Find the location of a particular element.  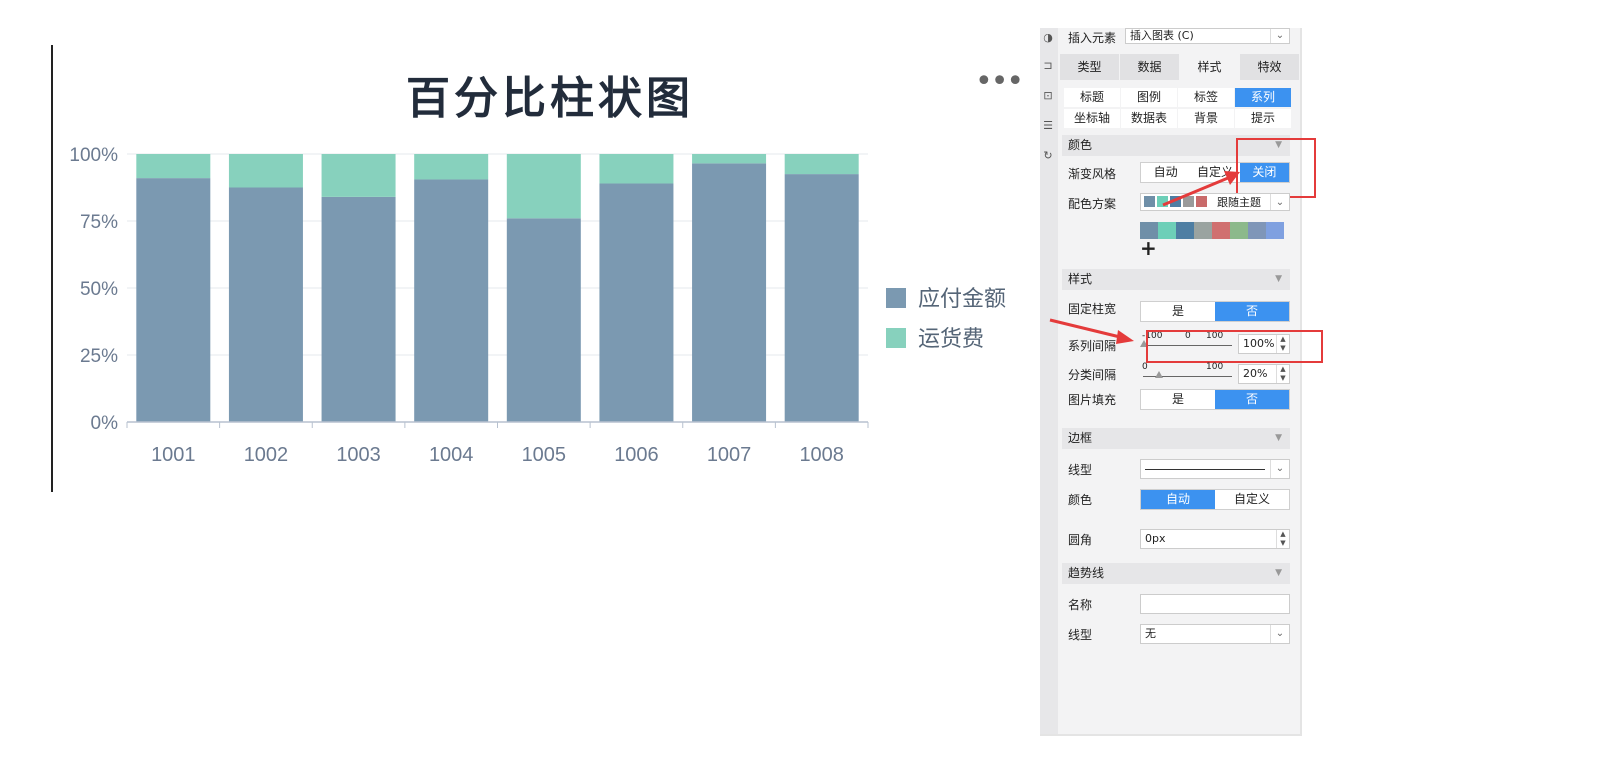

subtab-series: 系列 is located at coordinates (1263, 97).